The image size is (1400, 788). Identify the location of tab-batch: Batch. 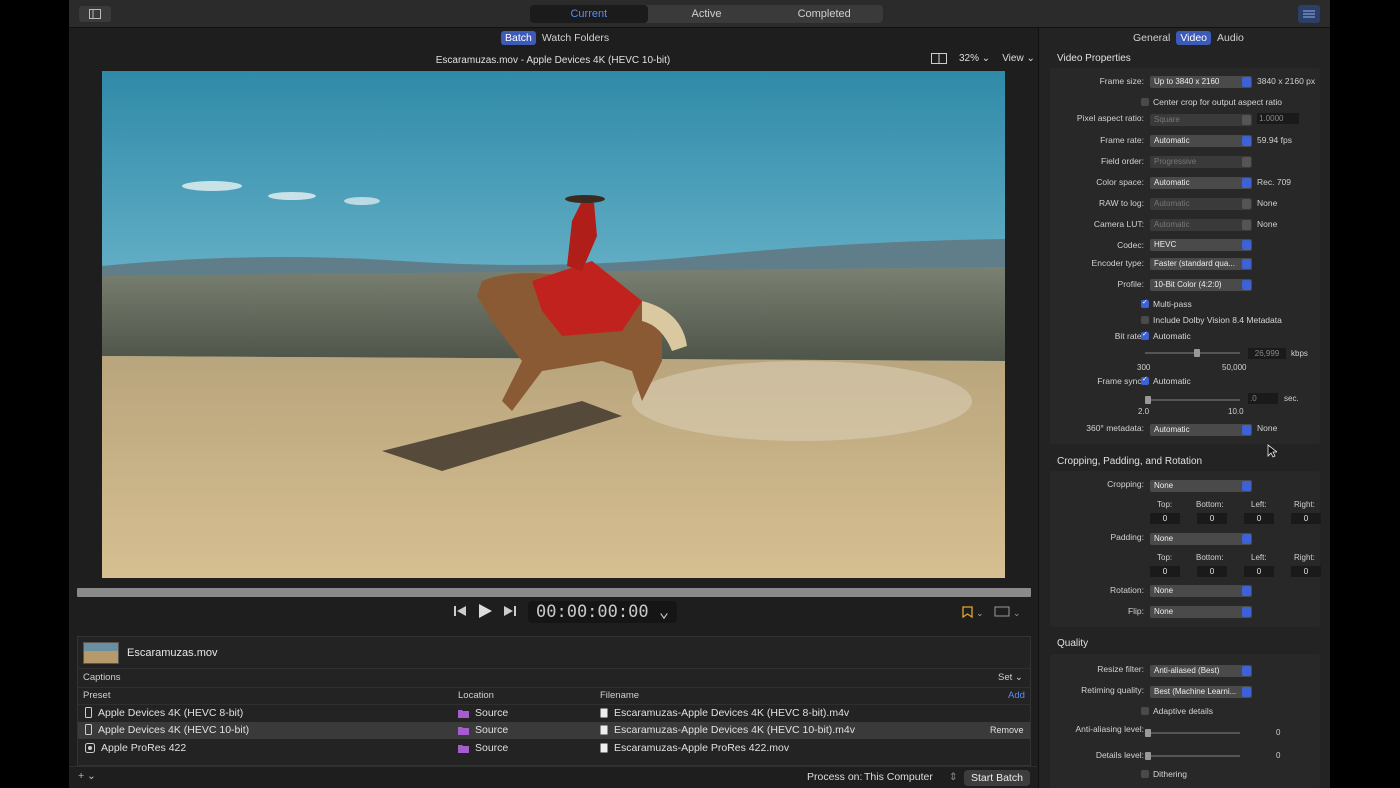
(518, 38).